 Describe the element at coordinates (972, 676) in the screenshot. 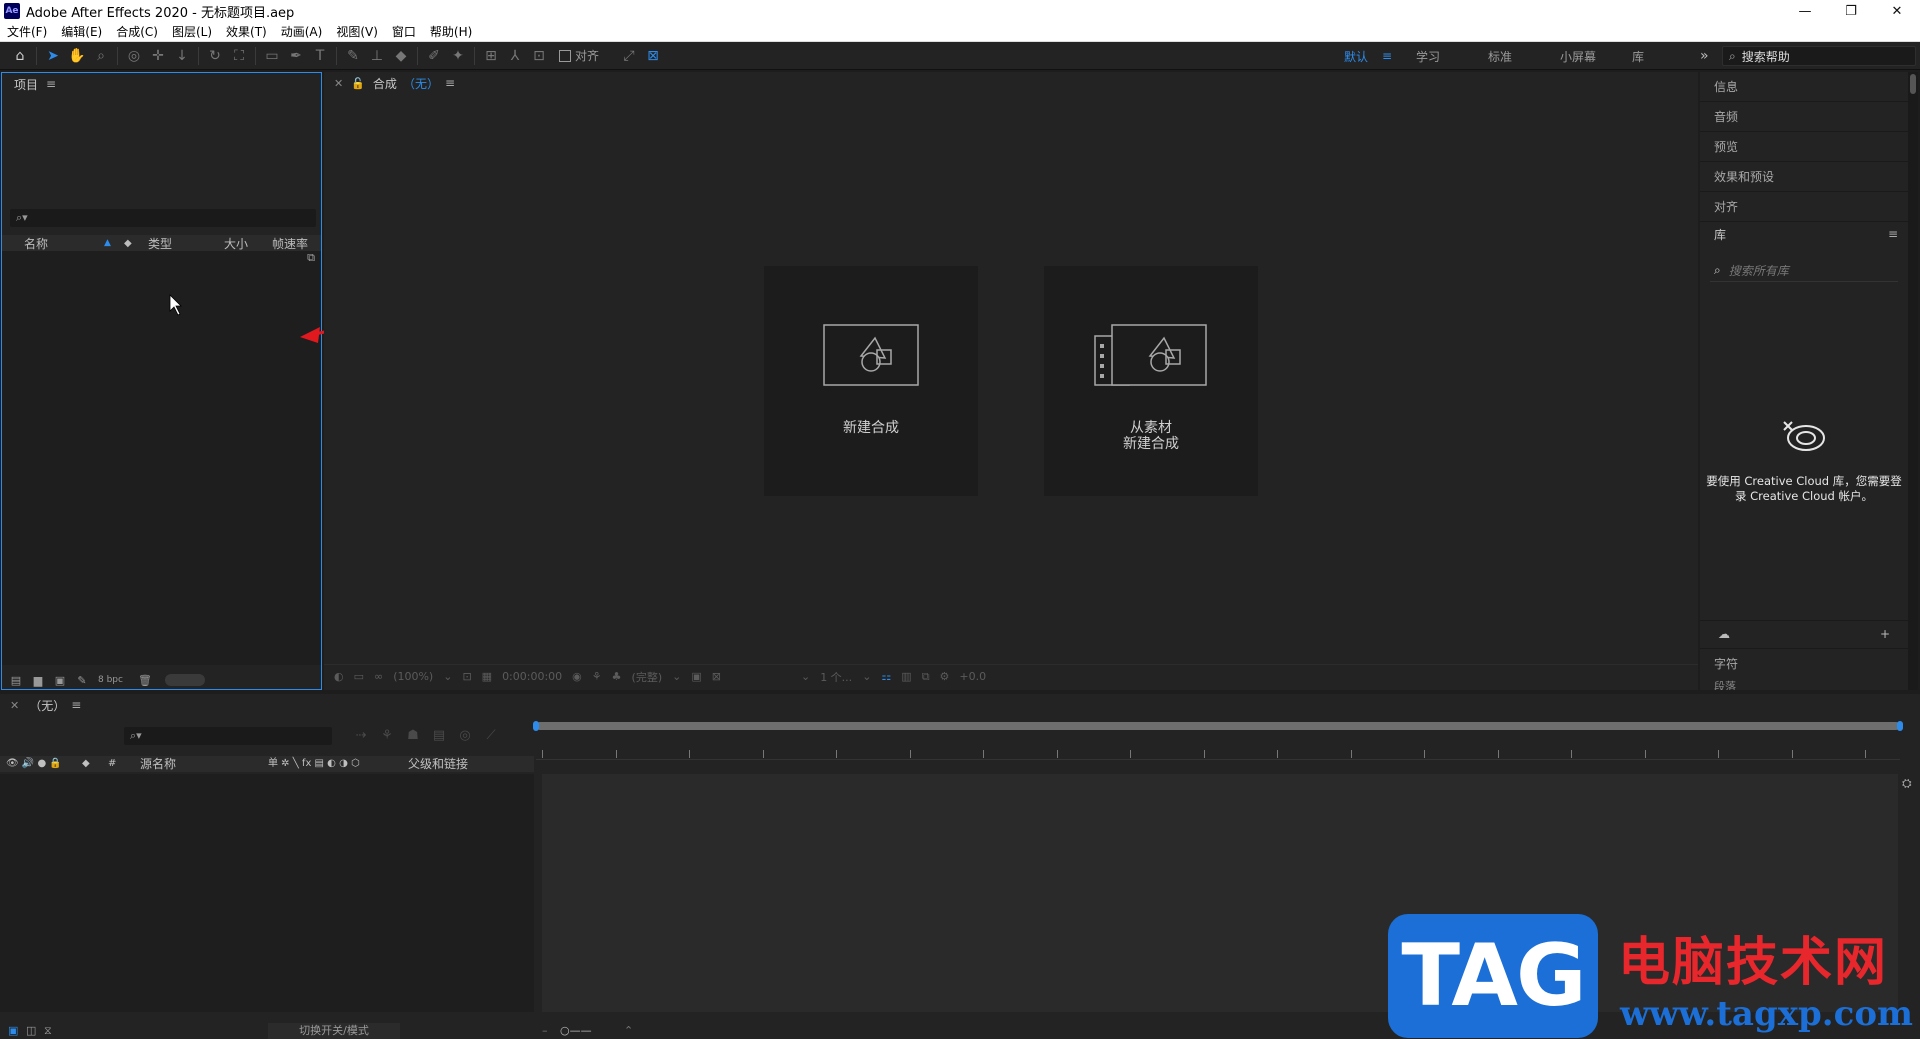

I see `exposure-value: +0.0` at that location.